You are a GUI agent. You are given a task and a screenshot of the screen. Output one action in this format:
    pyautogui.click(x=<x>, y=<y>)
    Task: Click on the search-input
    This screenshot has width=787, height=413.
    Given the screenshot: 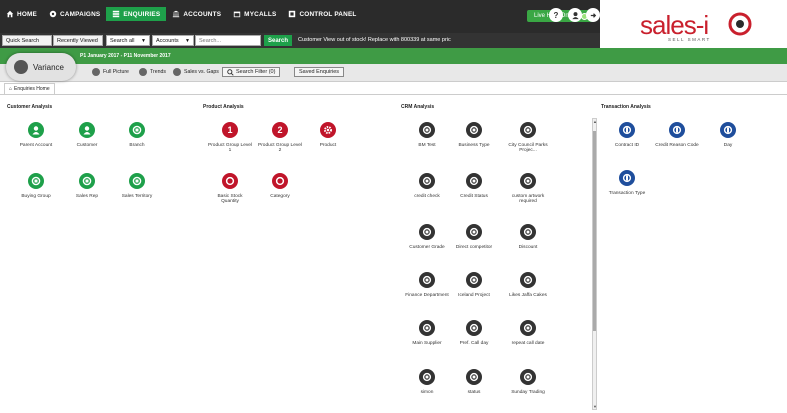 What is the action you would take?
    pyautogui.click(x=228, y=40)
    